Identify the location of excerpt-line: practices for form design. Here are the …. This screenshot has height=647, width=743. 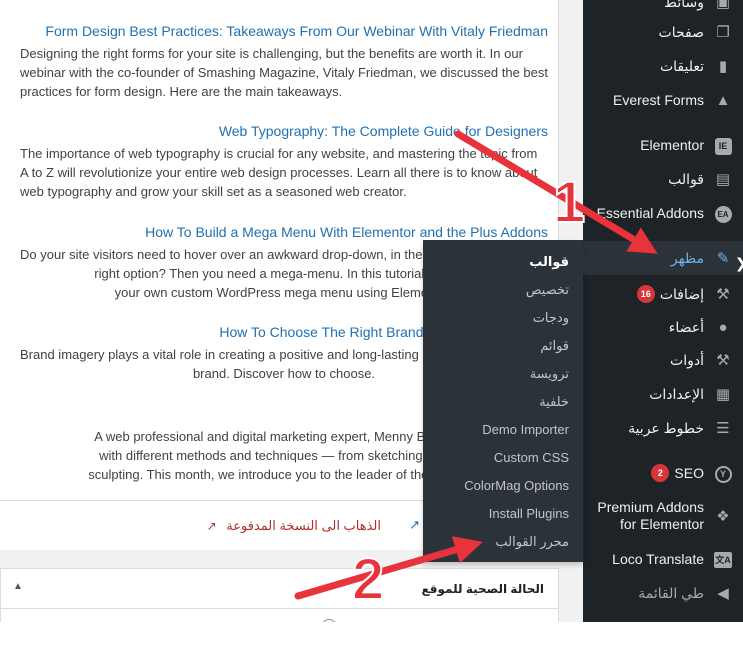
(181, 91).